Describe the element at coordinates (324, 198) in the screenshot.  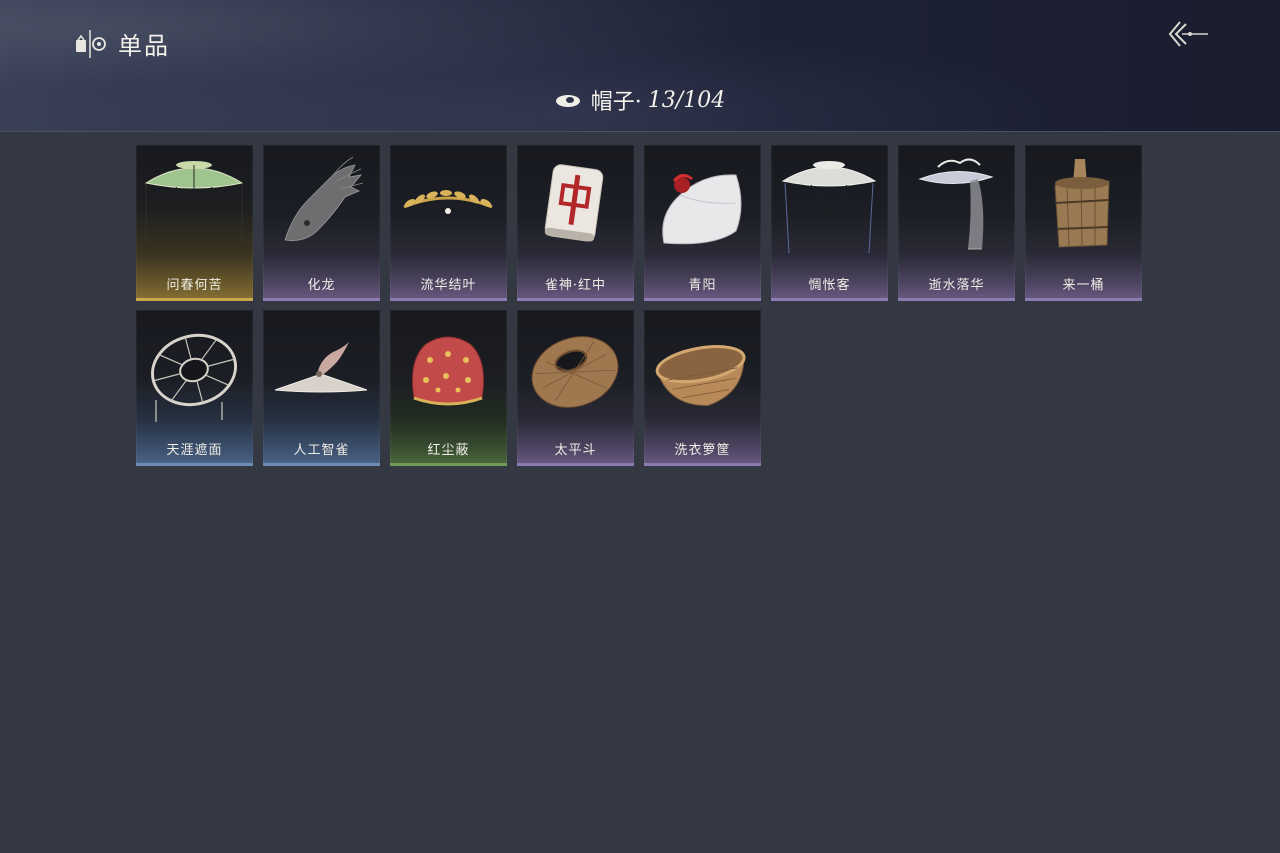
I see `dragon-head-icon` at that location.